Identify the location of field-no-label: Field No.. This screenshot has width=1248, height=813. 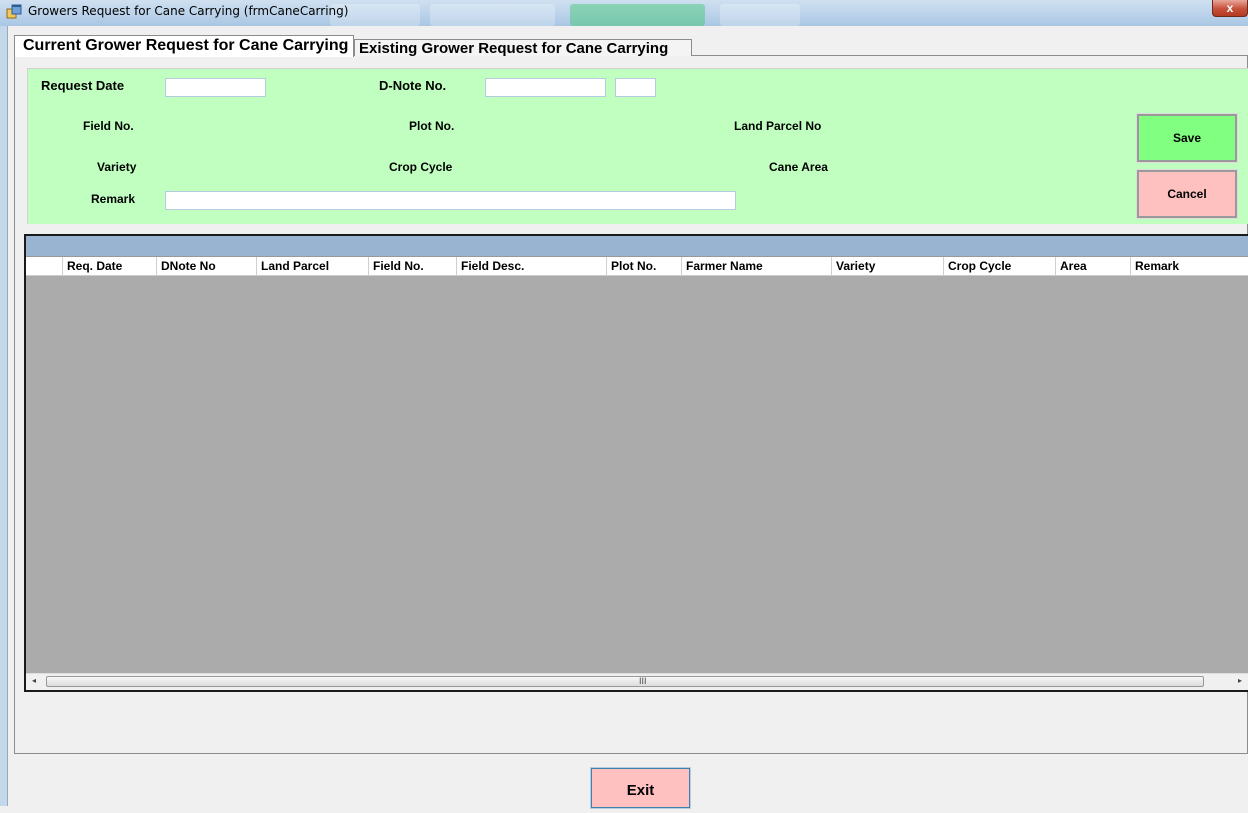
(108, 126).